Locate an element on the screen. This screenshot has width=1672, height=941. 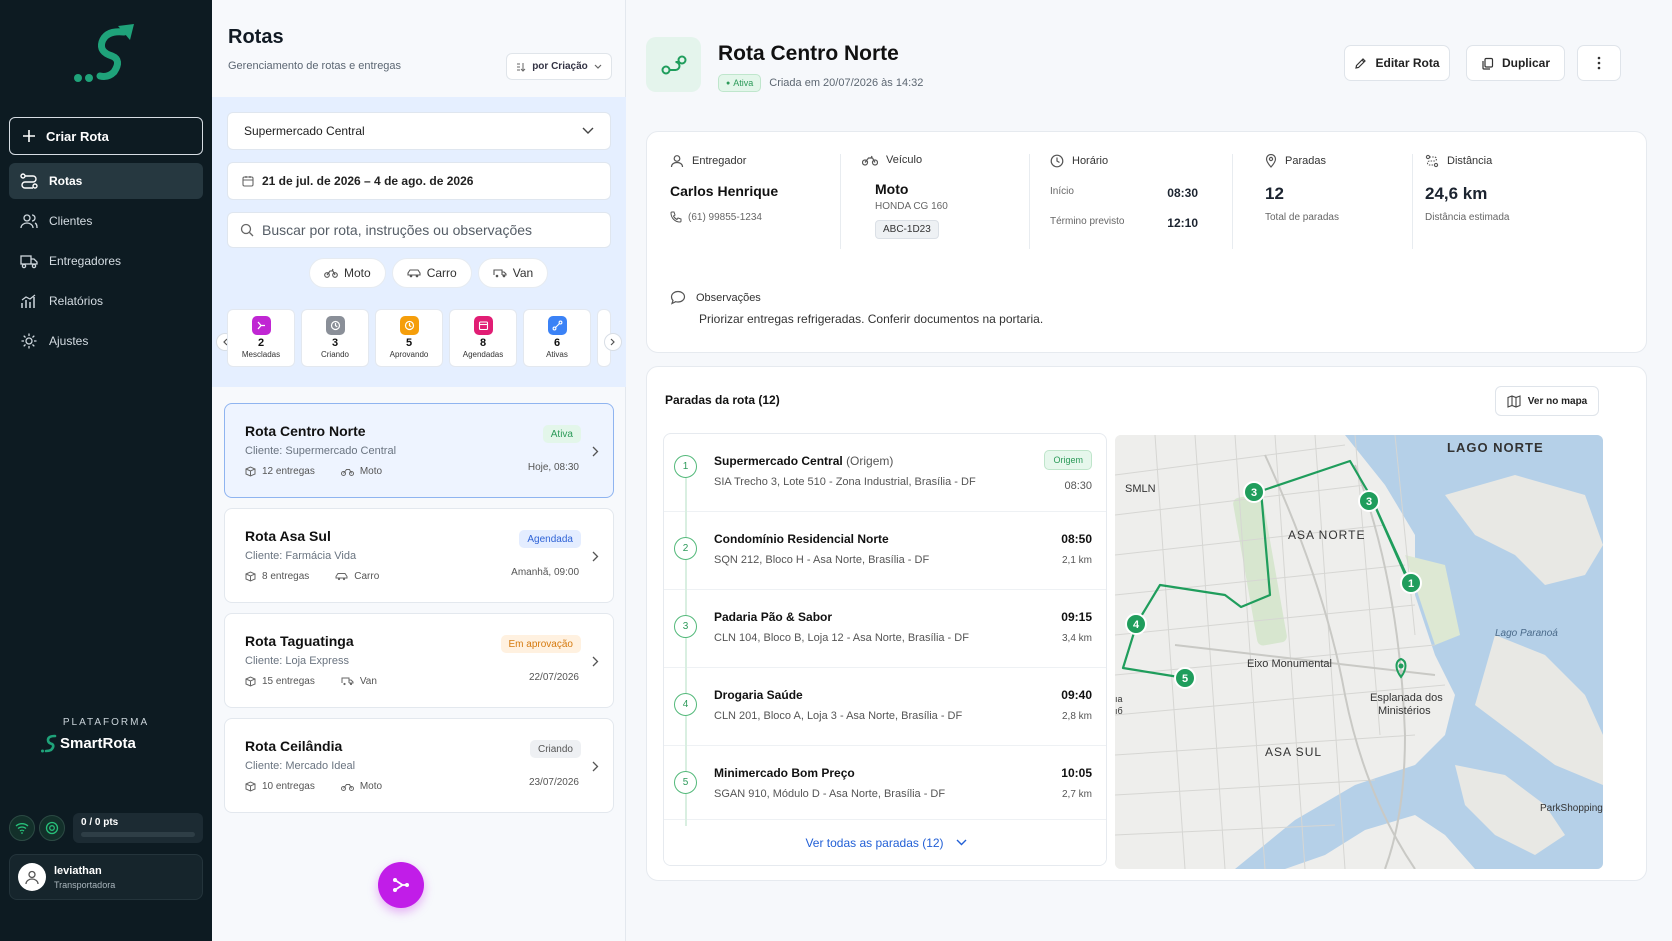
target-icon is located at coordinates (52, 828).